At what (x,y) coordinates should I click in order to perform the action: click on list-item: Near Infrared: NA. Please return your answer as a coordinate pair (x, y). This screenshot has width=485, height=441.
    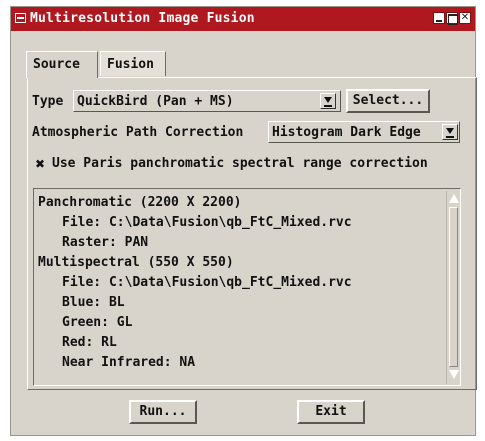
    Looking at the image, I should click on (129, 362).